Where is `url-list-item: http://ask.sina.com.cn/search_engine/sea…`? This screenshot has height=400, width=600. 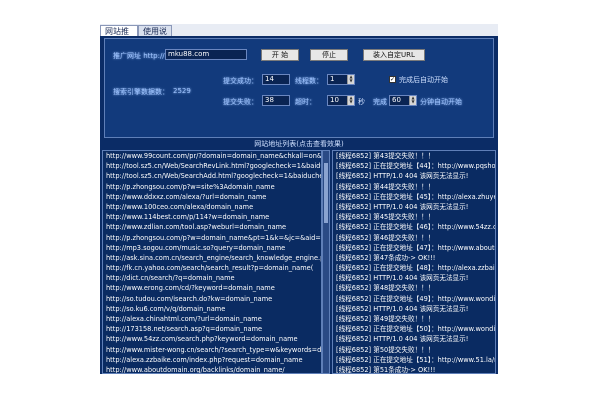 url-list-item: http://ask.sina.com.cn/search_engine/sea… is located at coordinates (212, 258).